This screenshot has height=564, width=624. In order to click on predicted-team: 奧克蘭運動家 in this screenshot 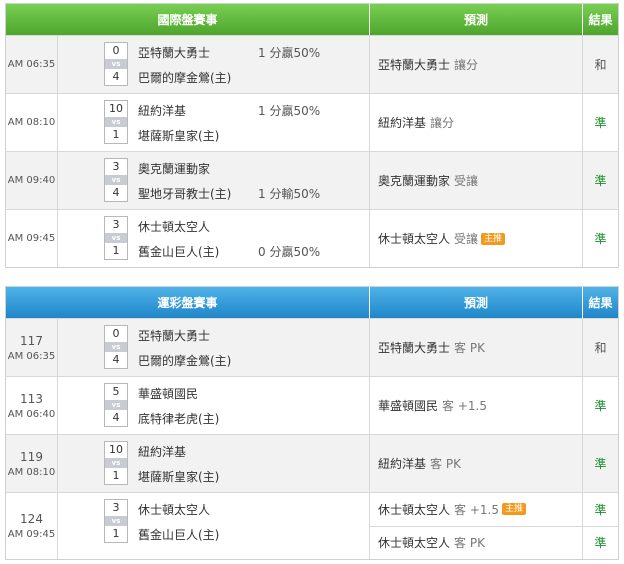, I will do `click(414, 181)`.